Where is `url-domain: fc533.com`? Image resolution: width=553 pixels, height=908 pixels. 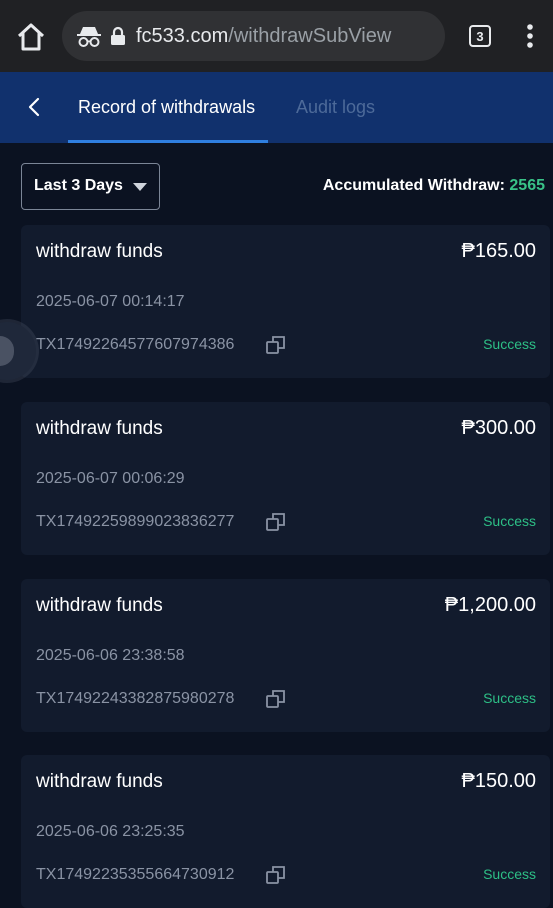
url-domain: fc533.com is located at coordinates (182, 36).